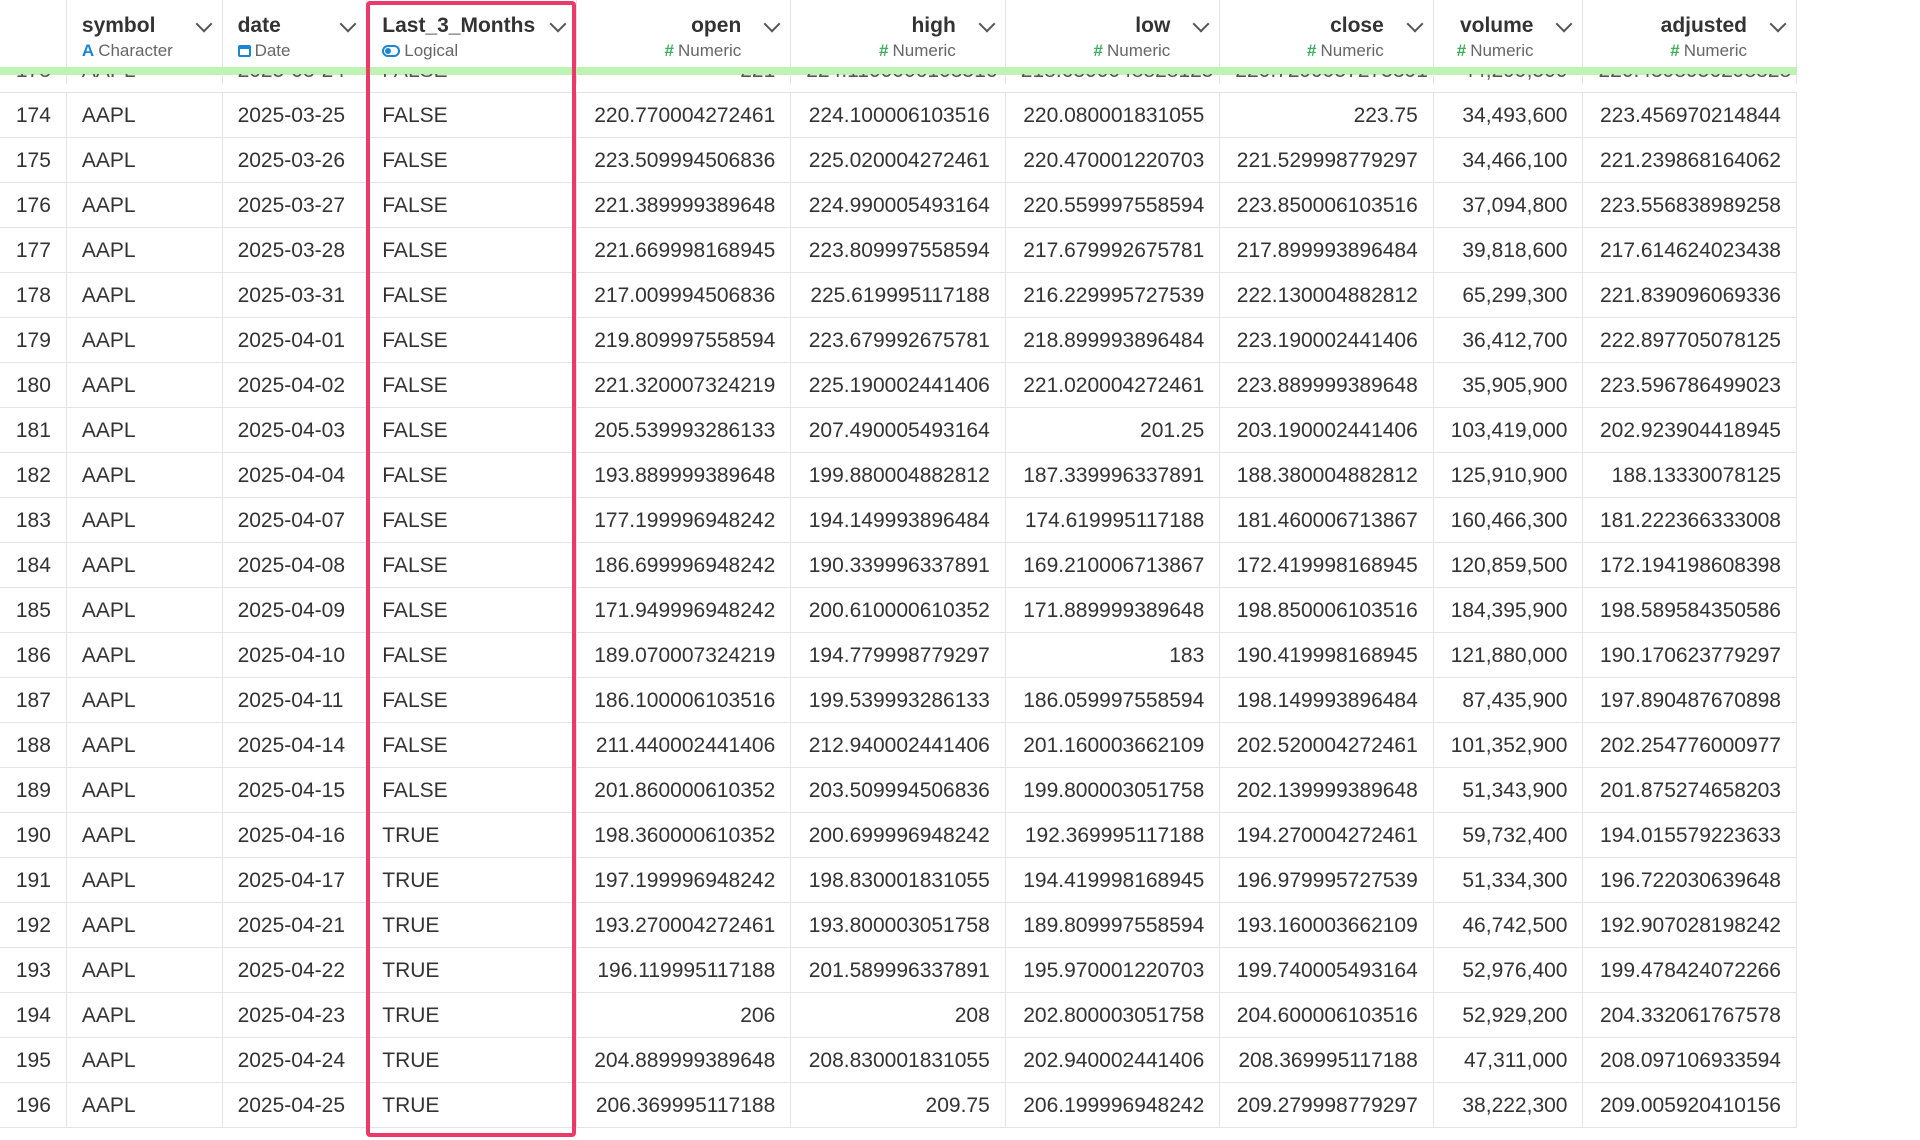 This screenshot has height=1140, width=1920. I want to click on cell-open: 186.699996948242, so click(684, 565).